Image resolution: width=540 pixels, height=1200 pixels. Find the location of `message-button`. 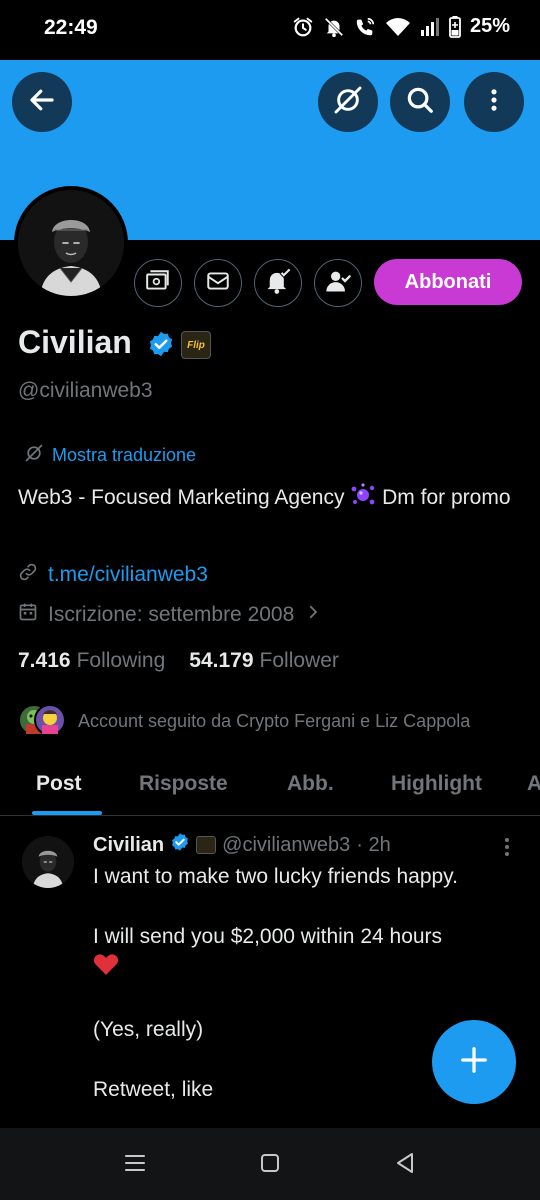

message-button is located at coordinates (218, 283).